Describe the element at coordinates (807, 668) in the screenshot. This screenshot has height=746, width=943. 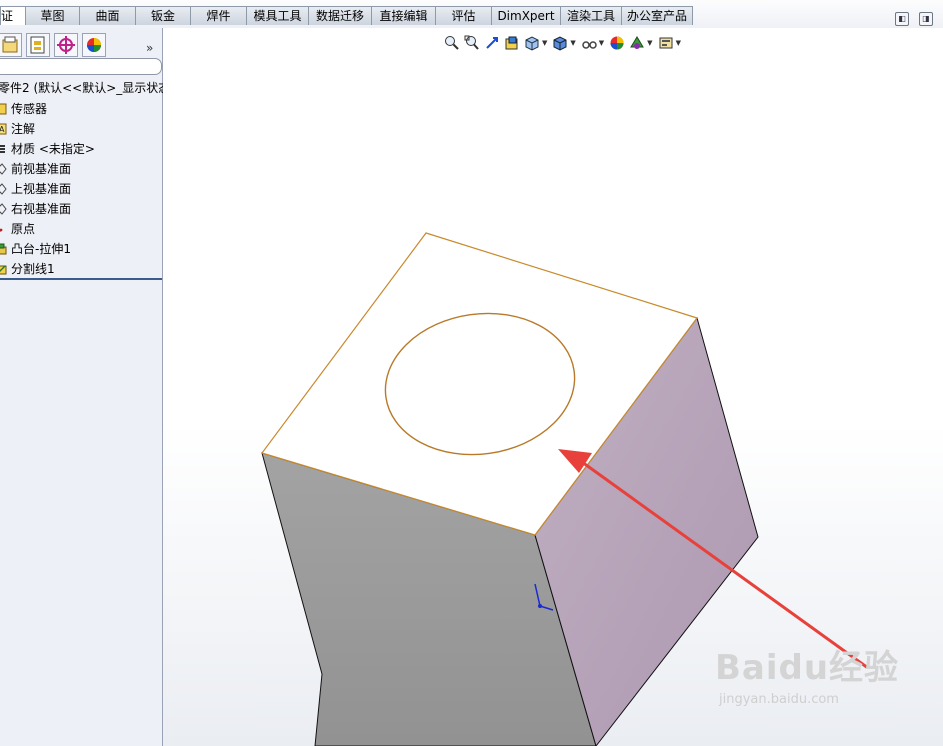
I see `watermark-logo: Baidu经验` at that location.